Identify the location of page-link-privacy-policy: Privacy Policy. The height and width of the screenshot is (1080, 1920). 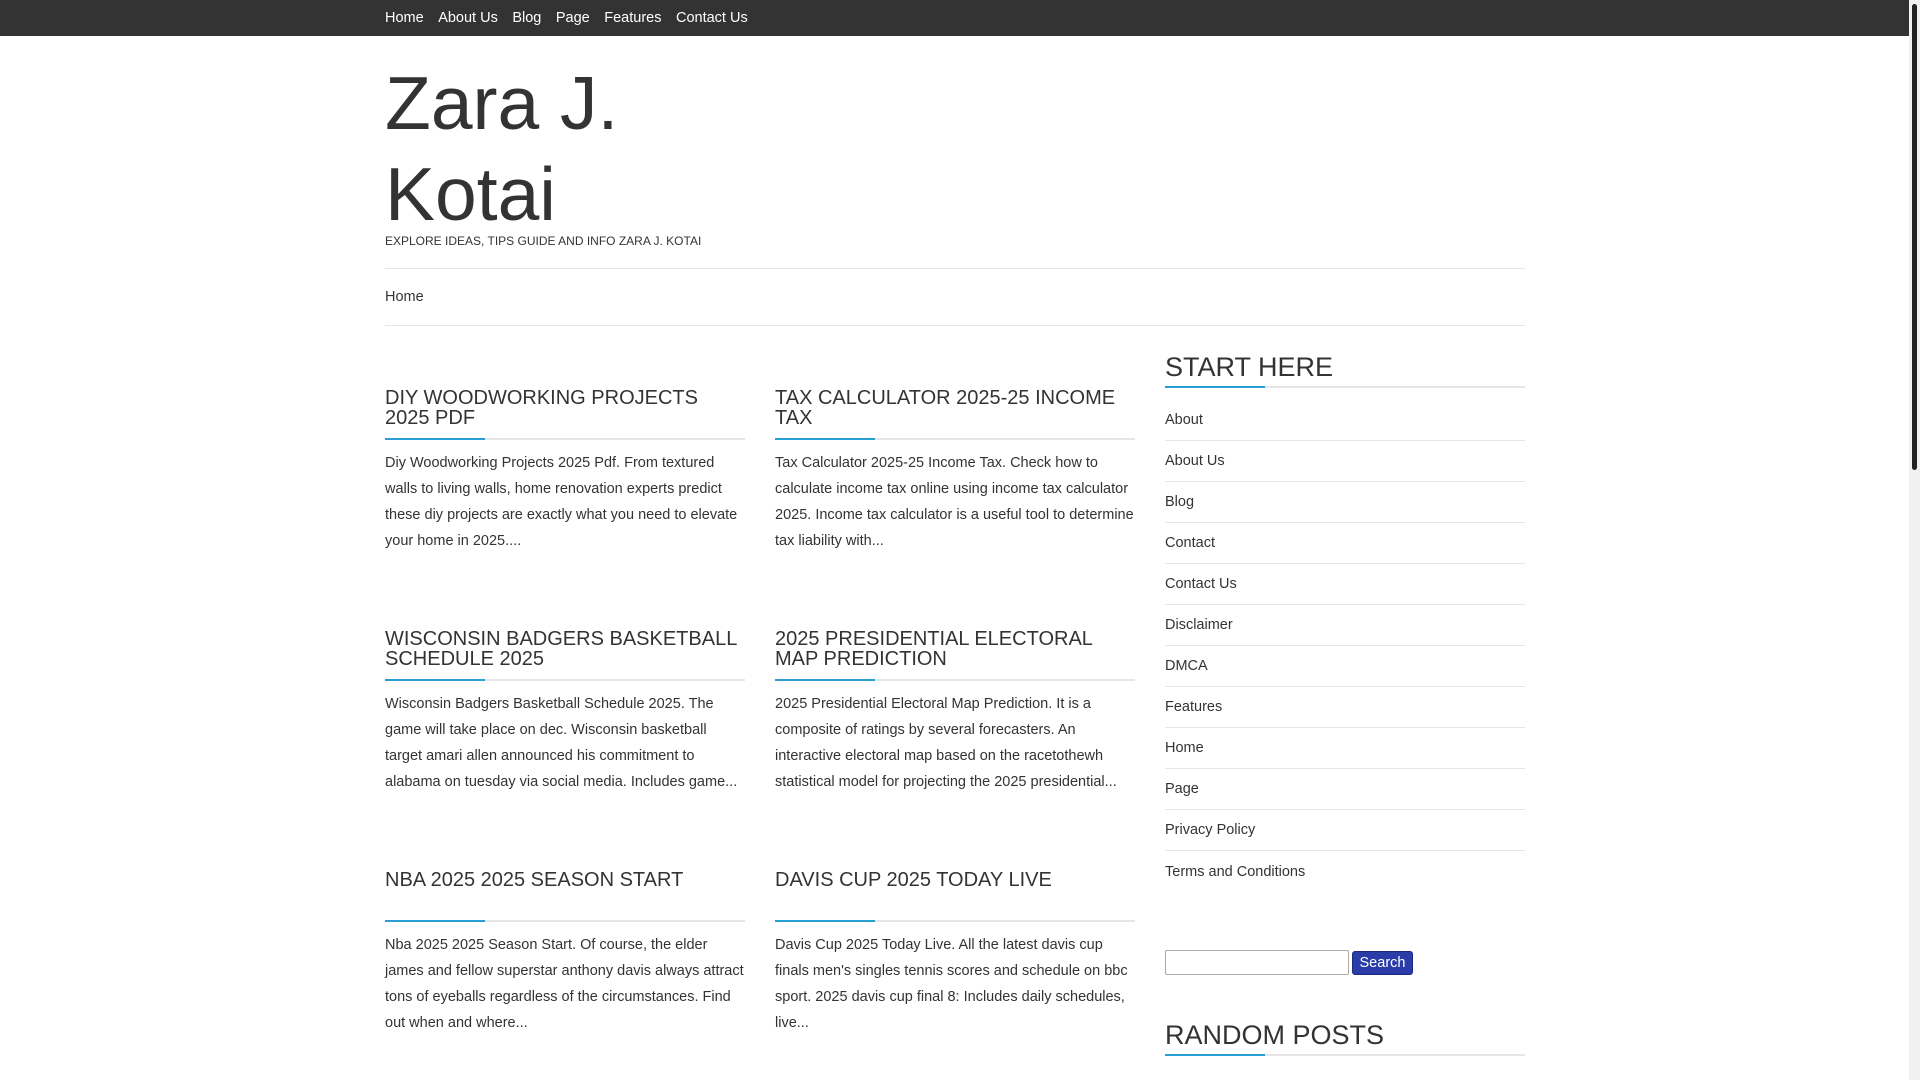
(1210, 830).